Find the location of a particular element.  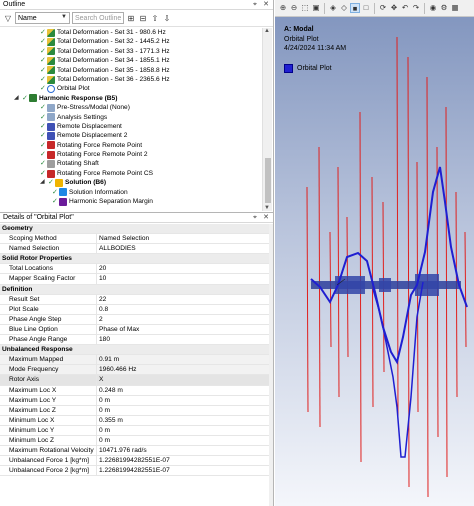

expand-all-icon: ⊞ is located at coordinates (131, 18).